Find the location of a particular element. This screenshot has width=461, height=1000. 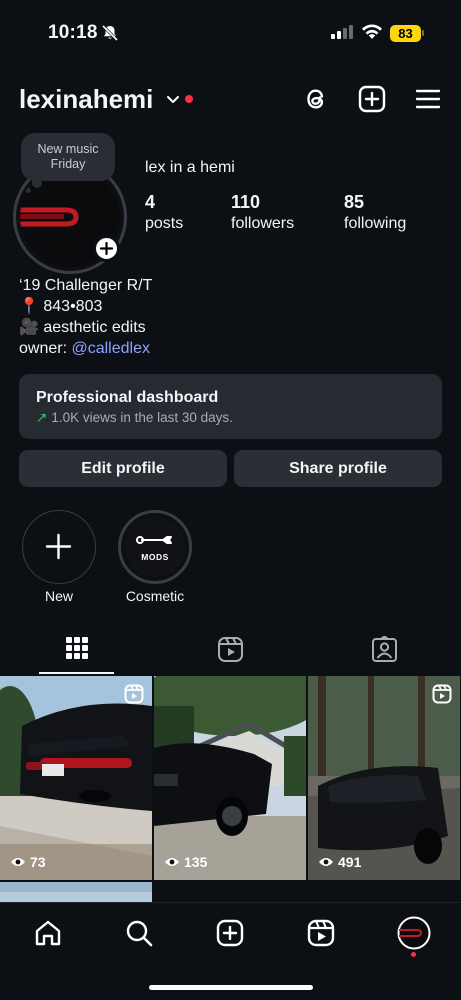

stat-value: 110 is located at coordinates (246, 202).